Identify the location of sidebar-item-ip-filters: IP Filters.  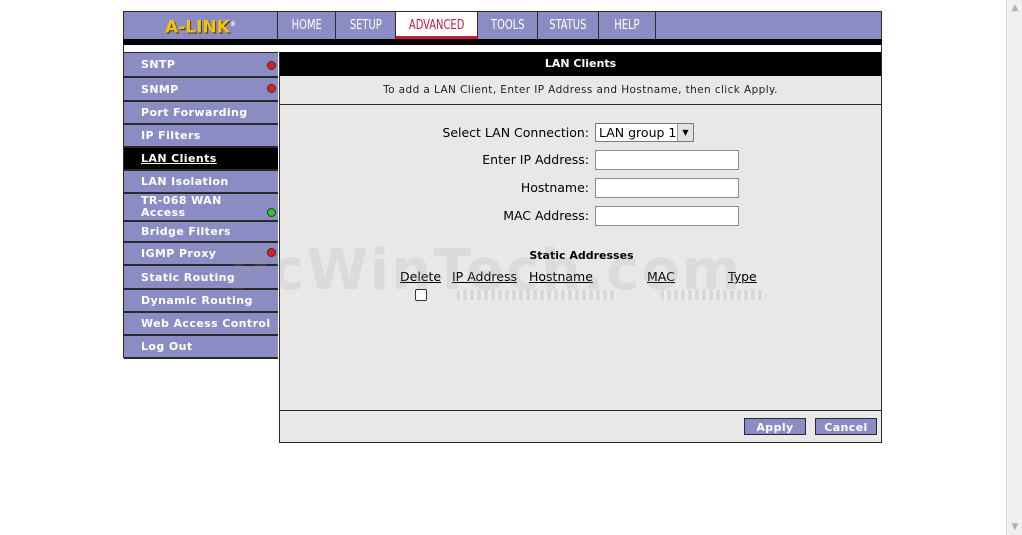
(201, 136).